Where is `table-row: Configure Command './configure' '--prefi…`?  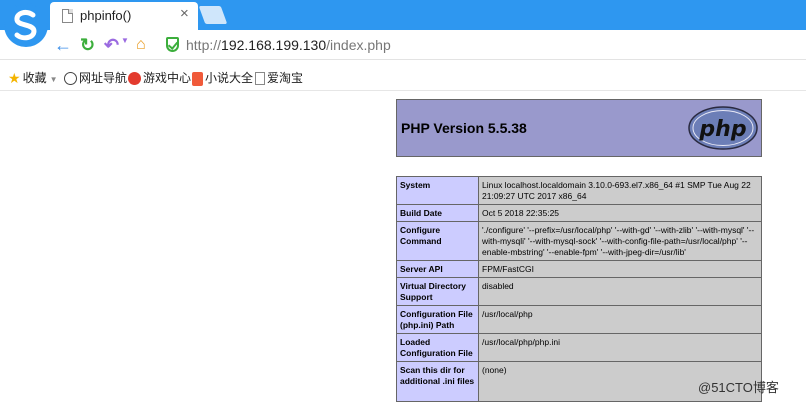 table-row: Configure Command './configure' '--prefi… is located at coordinates (579, 241).